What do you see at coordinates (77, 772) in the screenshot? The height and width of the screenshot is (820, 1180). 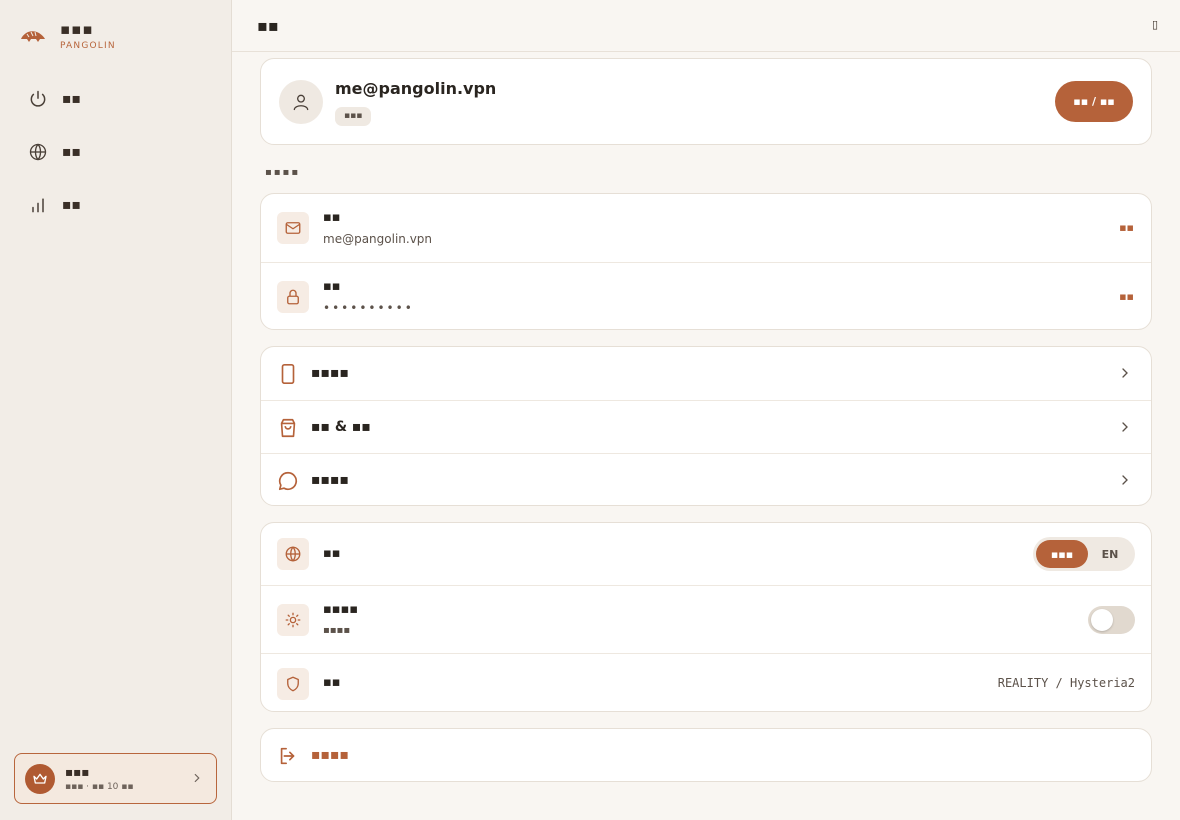 I see `plan-title: ▪▪▪` at bounding box center [77, 772].